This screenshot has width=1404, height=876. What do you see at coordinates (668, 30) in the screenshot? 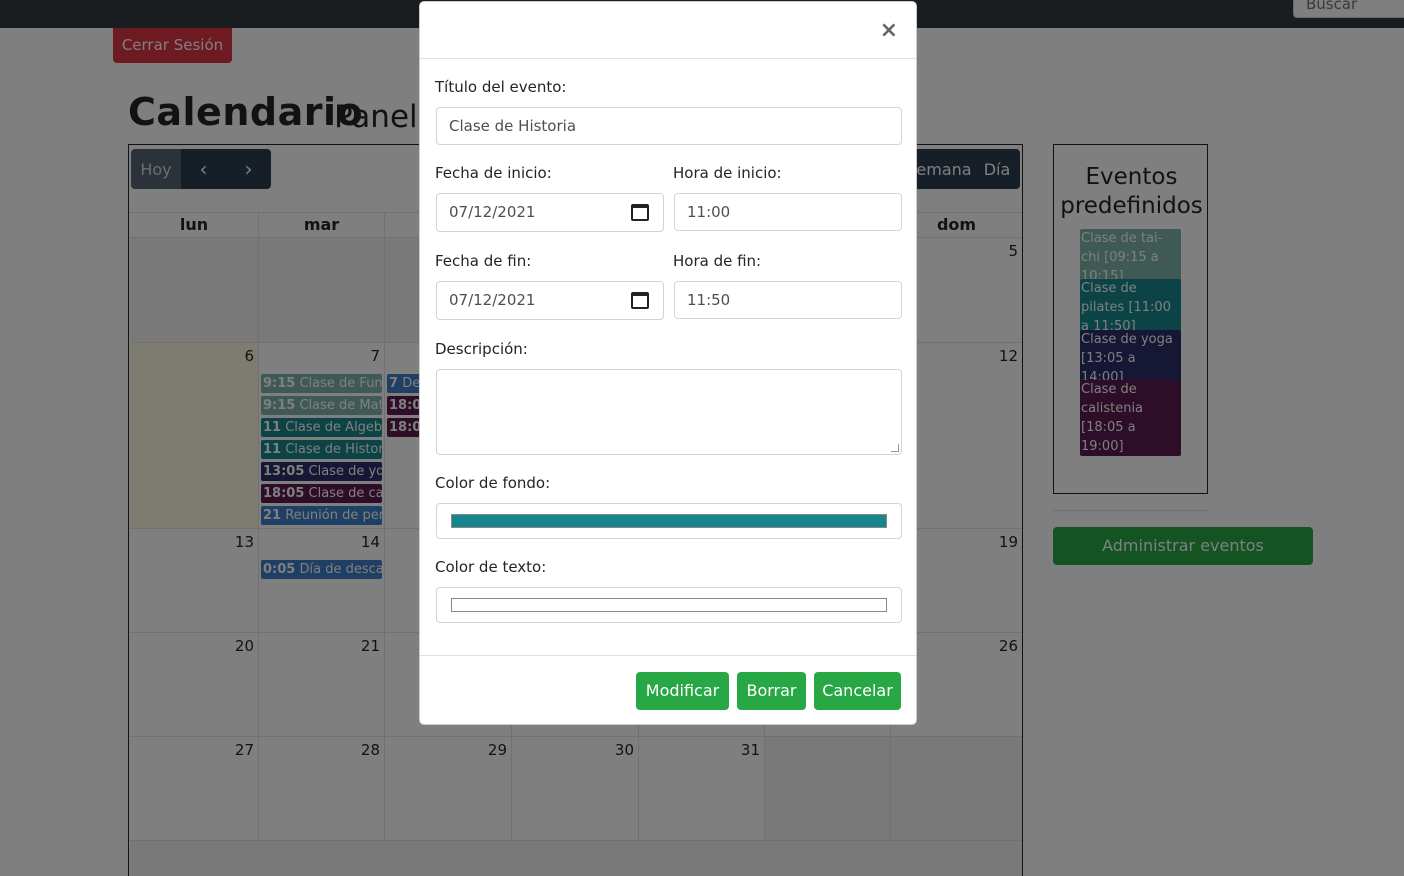
I see `modal-header: ×` at bounding box center [668, 30].